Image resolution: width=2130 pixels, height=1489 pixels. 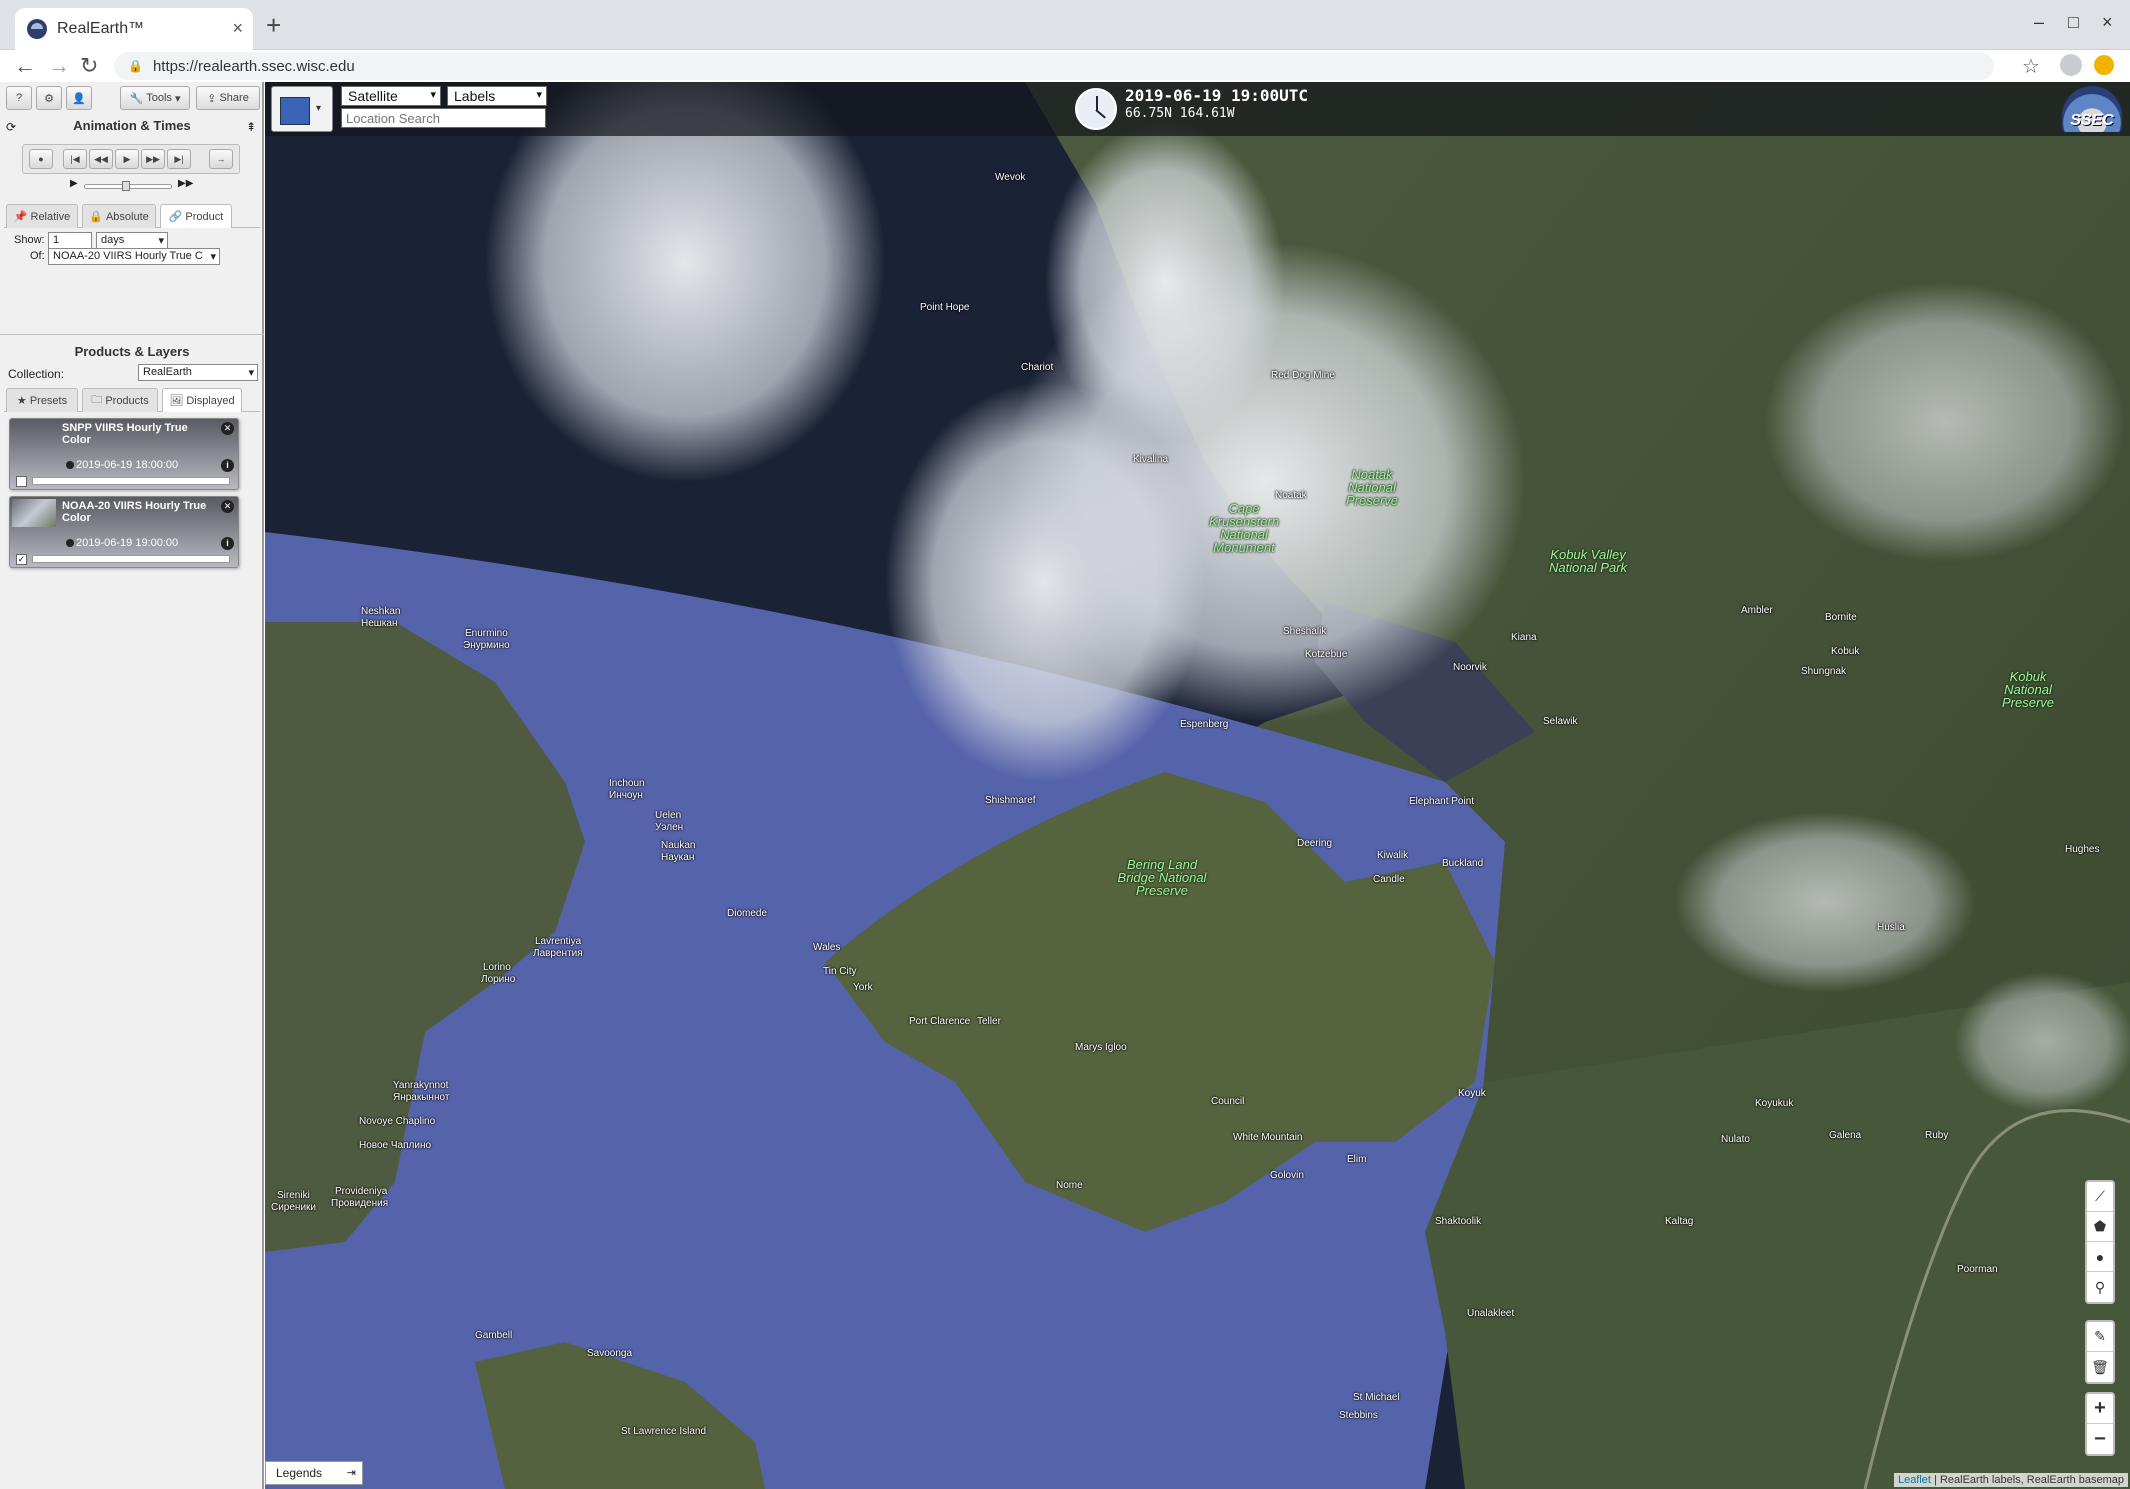 I want to click on of-label: Of:, so click(x=37, y=256).